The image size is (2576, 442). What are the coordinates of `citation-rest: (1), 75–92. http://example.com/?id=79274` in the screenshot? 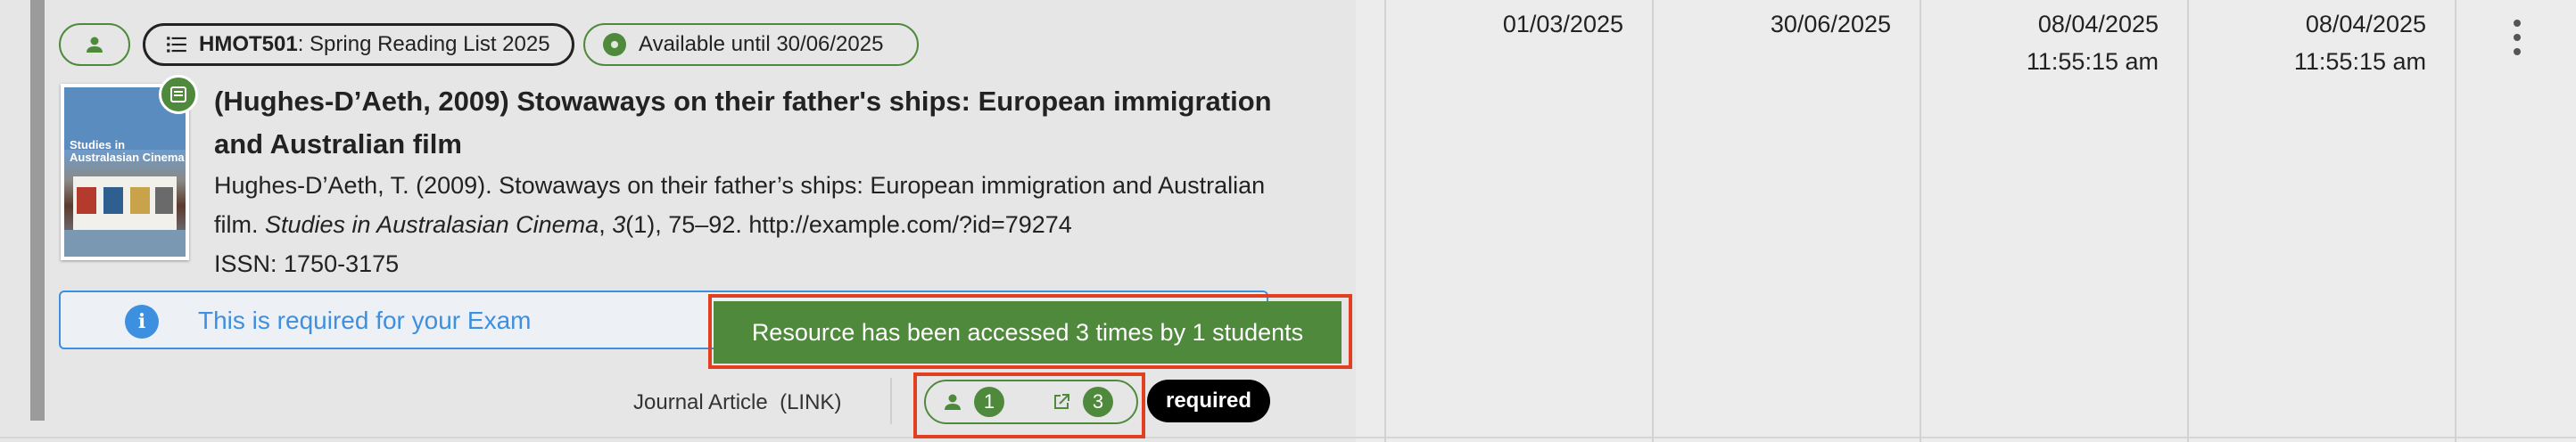 It's located at (849, 224).